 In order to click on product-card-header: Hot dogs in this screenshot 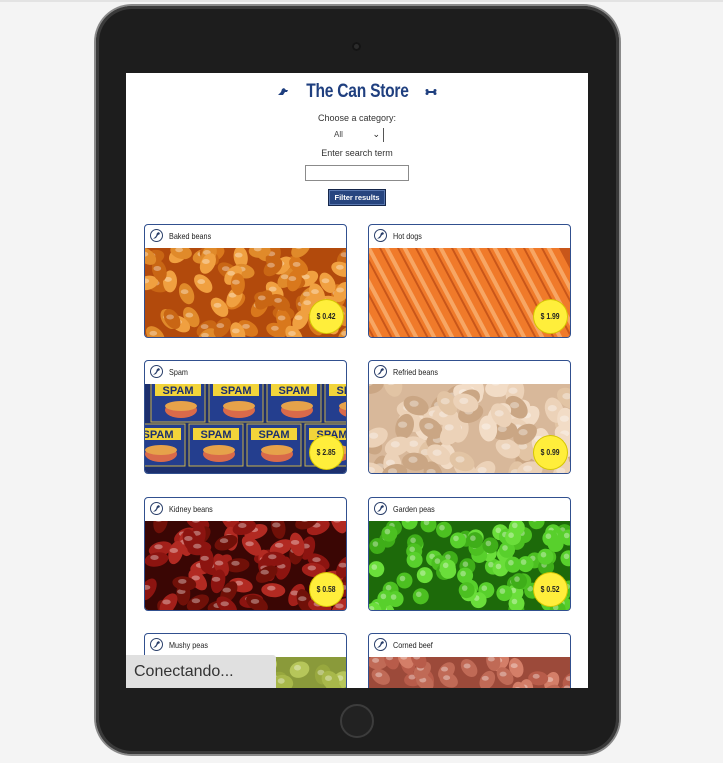, I will do `click(469, 236)`.